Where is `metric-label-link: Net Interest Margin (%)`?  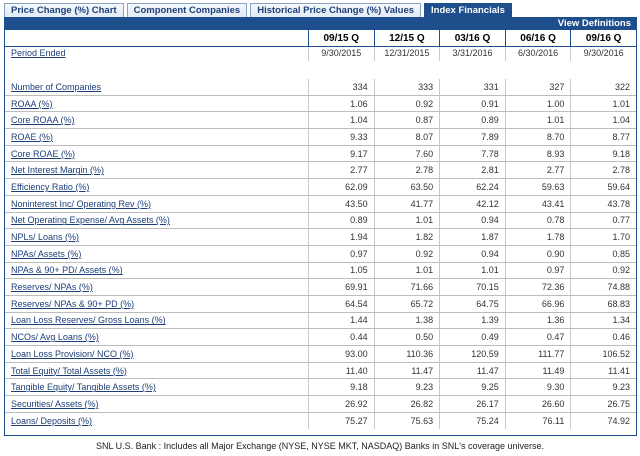 metric-label-link: Net Interest Margin (%) is located at coordinates (156, 170).